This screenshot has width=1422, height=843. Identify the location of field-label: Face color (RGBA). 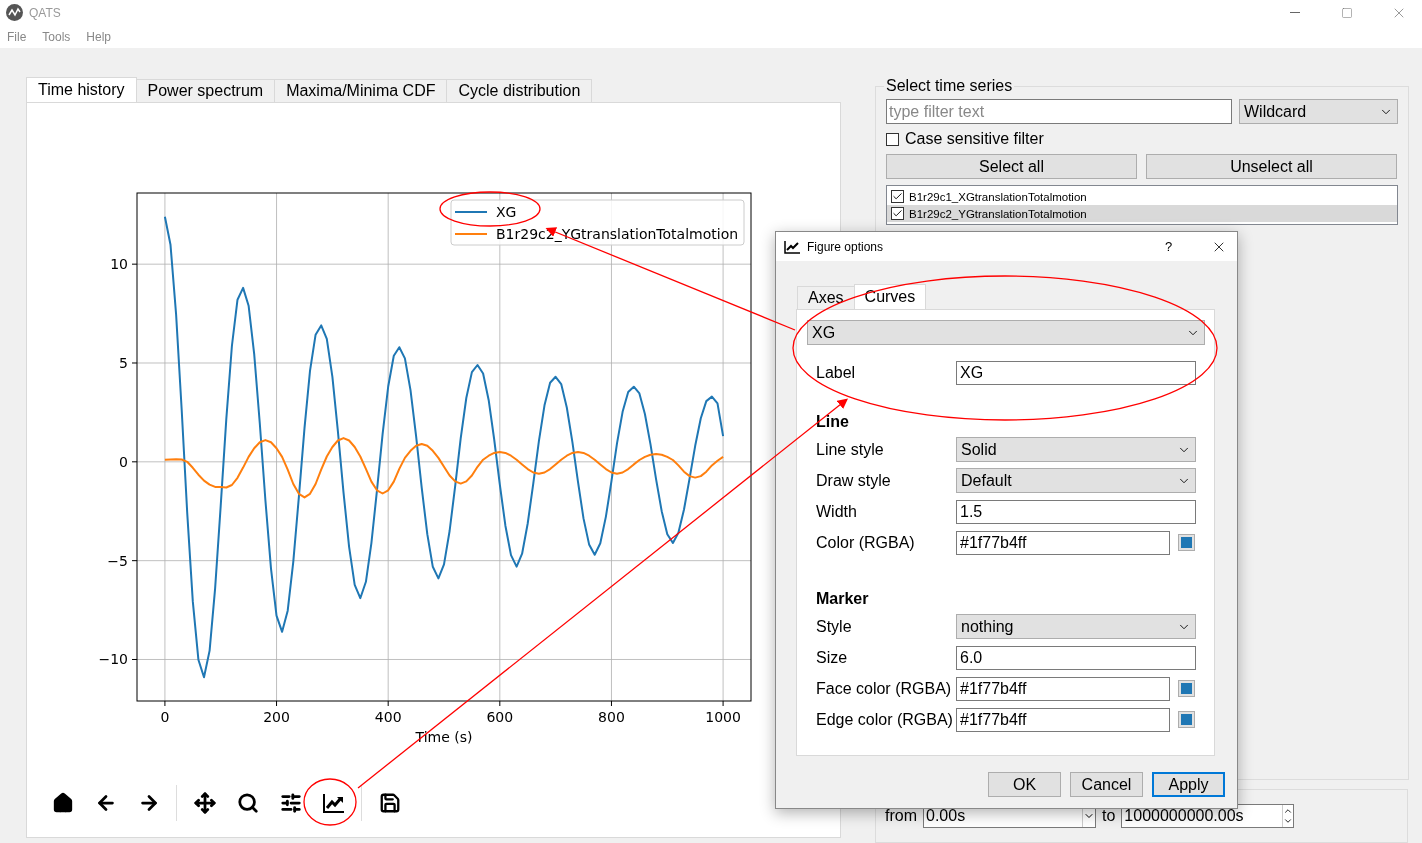
(884, 688).